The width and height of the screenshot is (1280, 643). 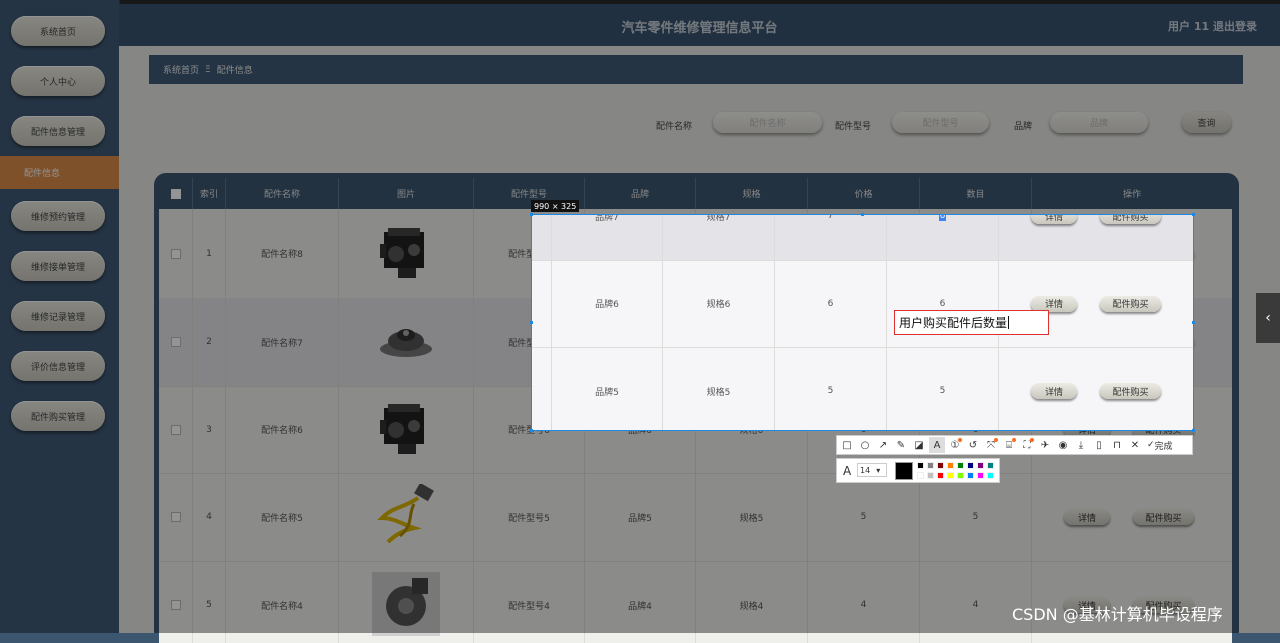 I want to click on long-screenshot-icon: ⤧, so click(x=991, y=445).